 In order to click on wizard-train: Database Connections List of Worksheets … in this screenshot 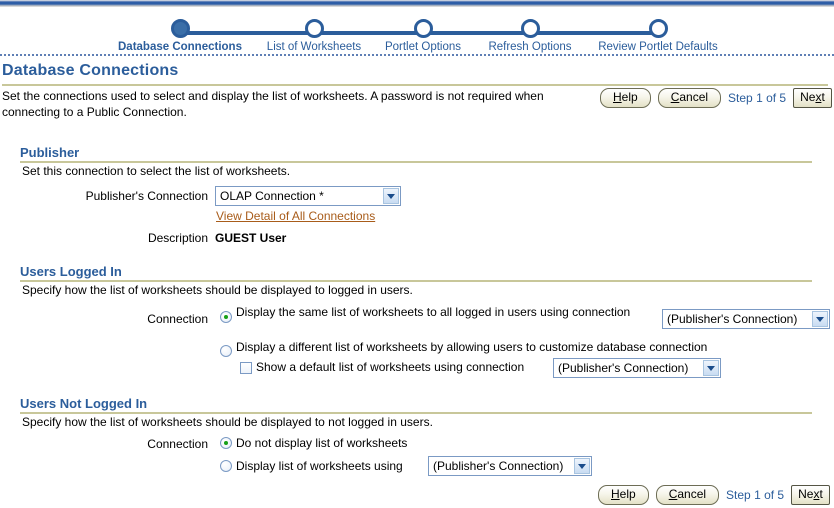, I will do `click(417, 31)`.